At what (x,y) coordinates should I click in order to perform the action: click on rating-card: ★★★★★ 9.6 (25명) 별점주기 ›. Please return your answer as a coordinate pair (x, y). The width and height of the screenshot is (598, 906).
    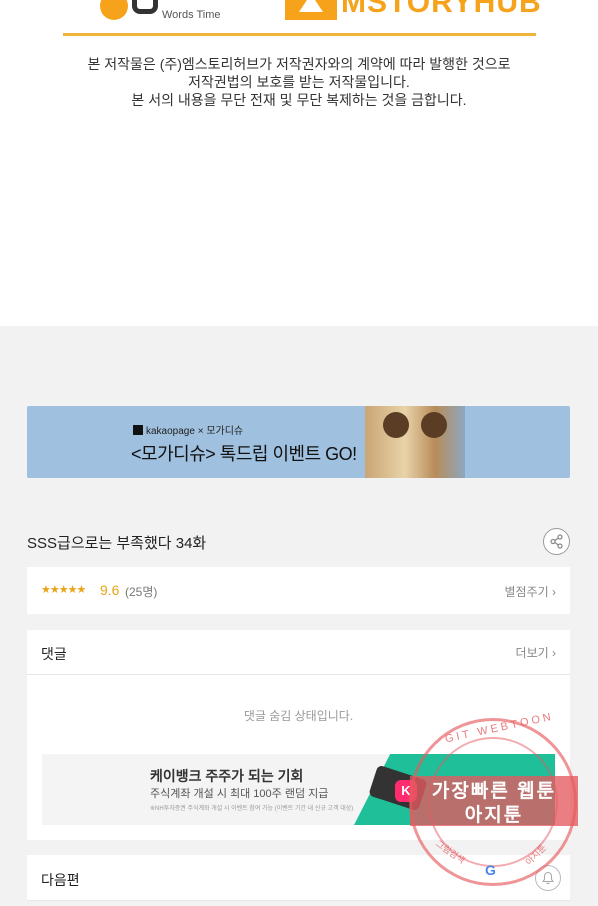
    Looking at the image, I should click on (298, 590).